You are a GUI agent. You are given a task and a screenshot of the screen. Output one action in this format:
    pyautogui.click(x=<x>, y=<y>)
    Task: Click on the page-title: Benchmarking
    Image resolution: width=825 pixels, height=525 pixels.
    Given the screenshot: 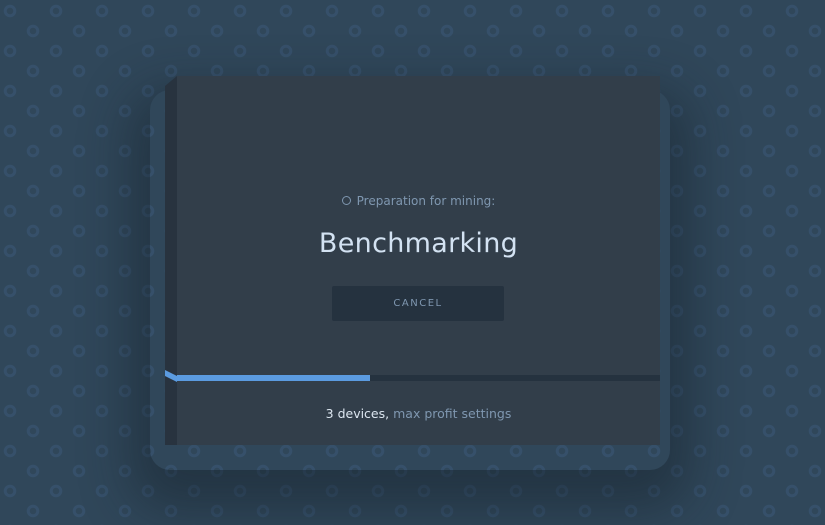 What is the action you would take?
    pyautogui.click(x=418, y=243)
    